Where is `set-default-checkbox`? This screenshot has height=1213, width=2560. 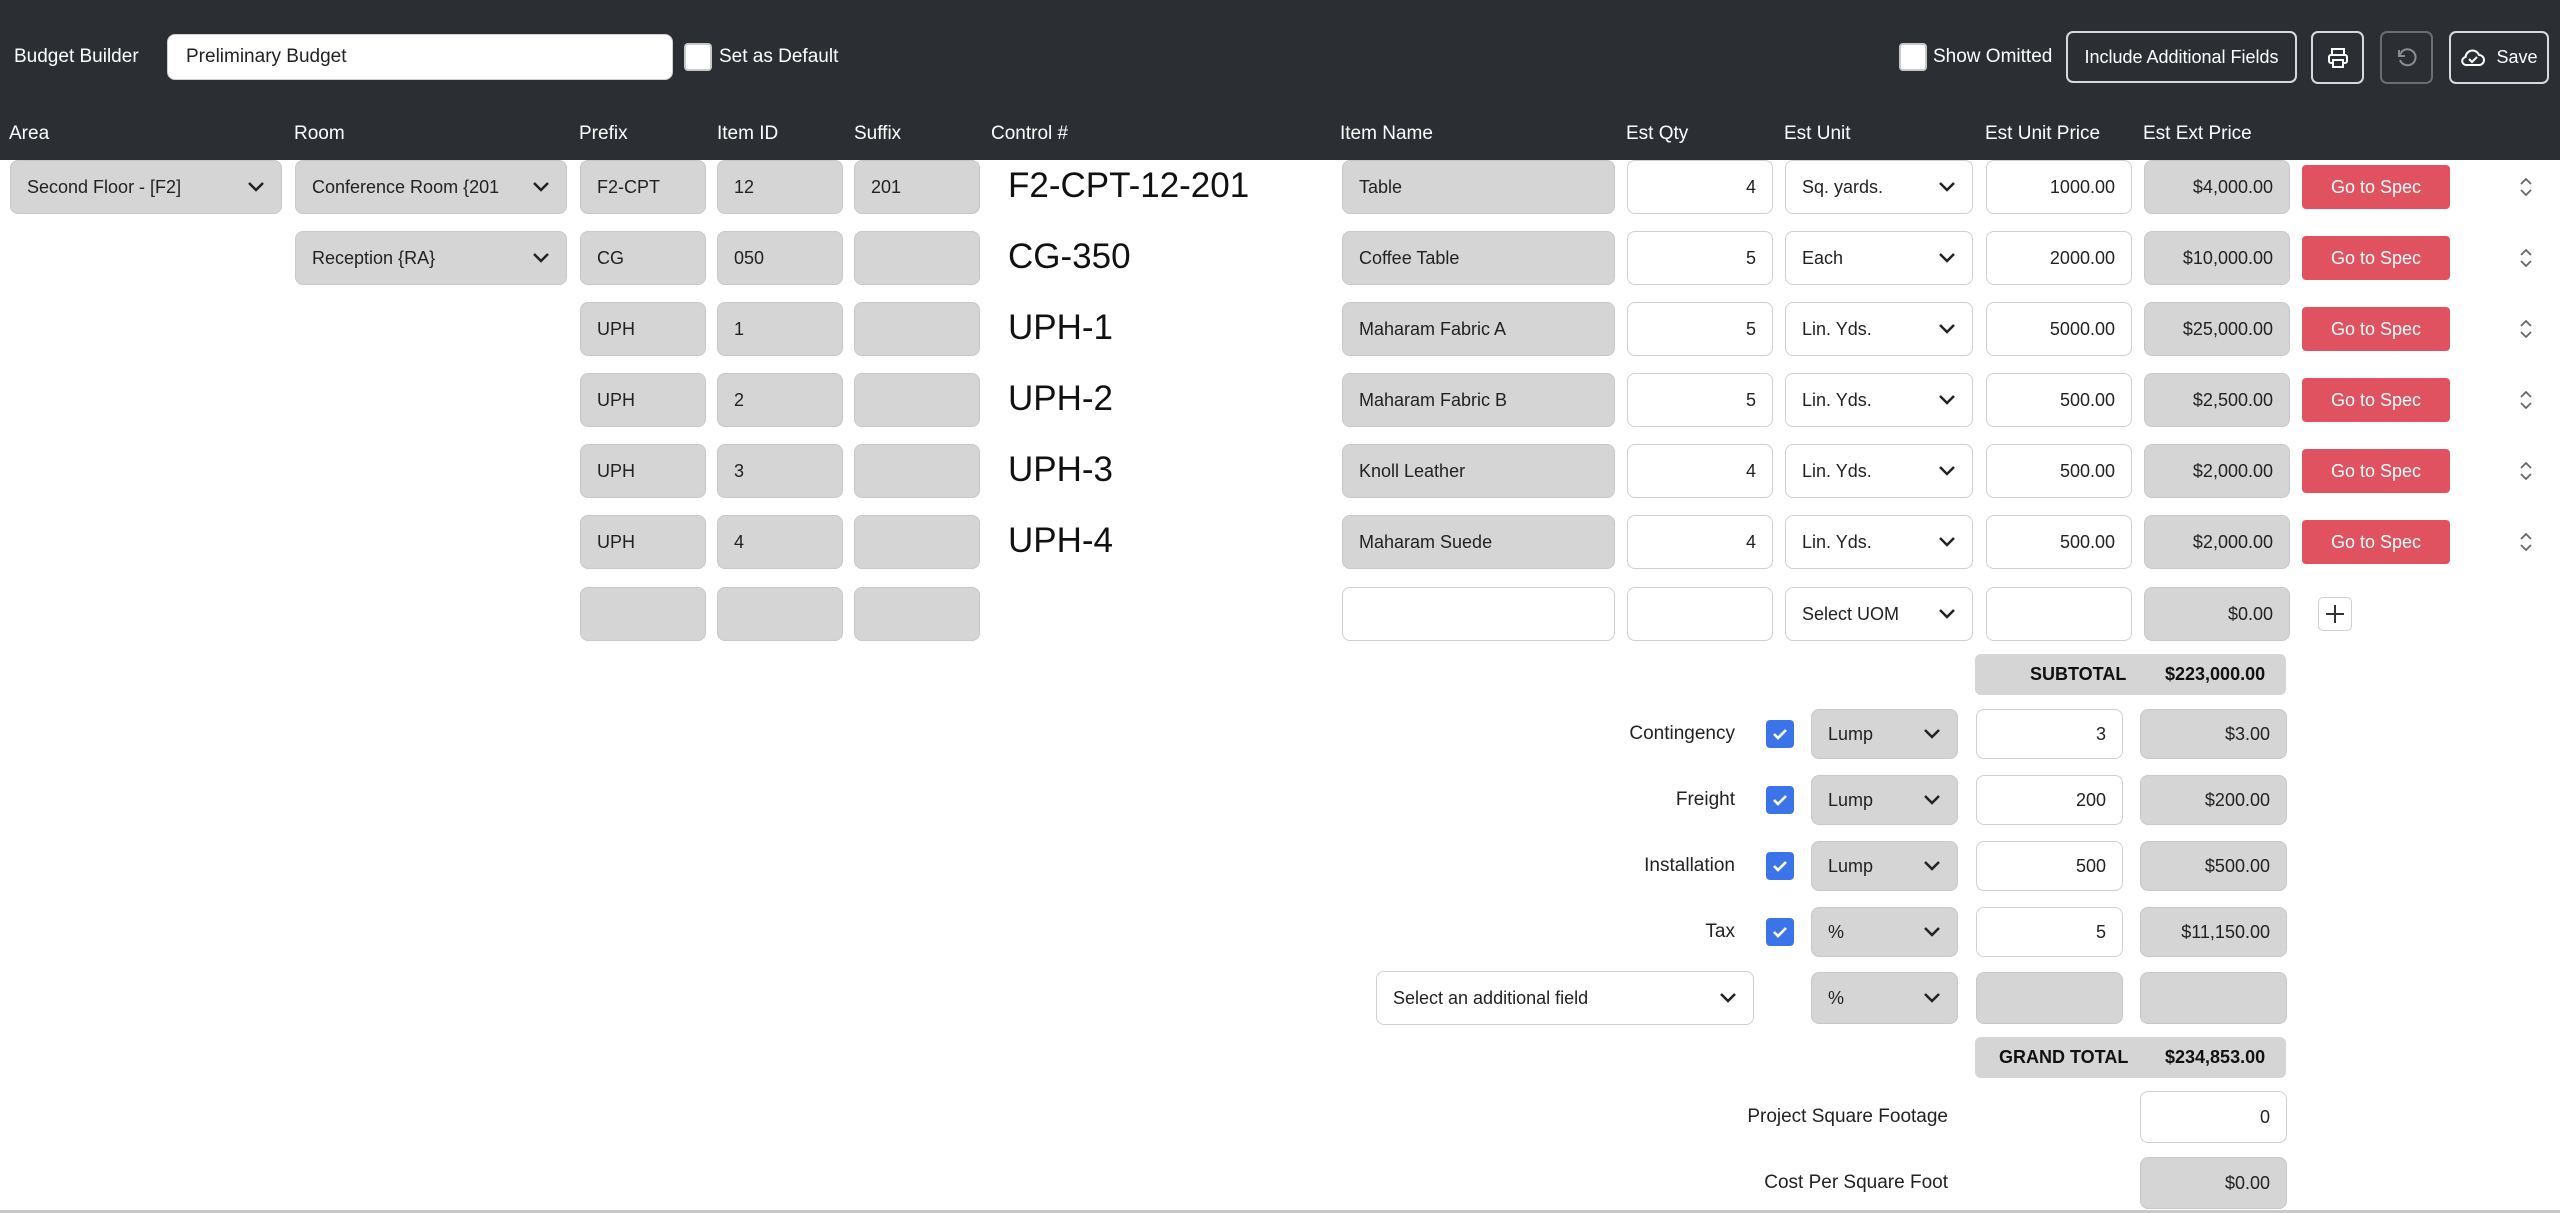
set-default-checkbox is located at coordinates (698, 57).